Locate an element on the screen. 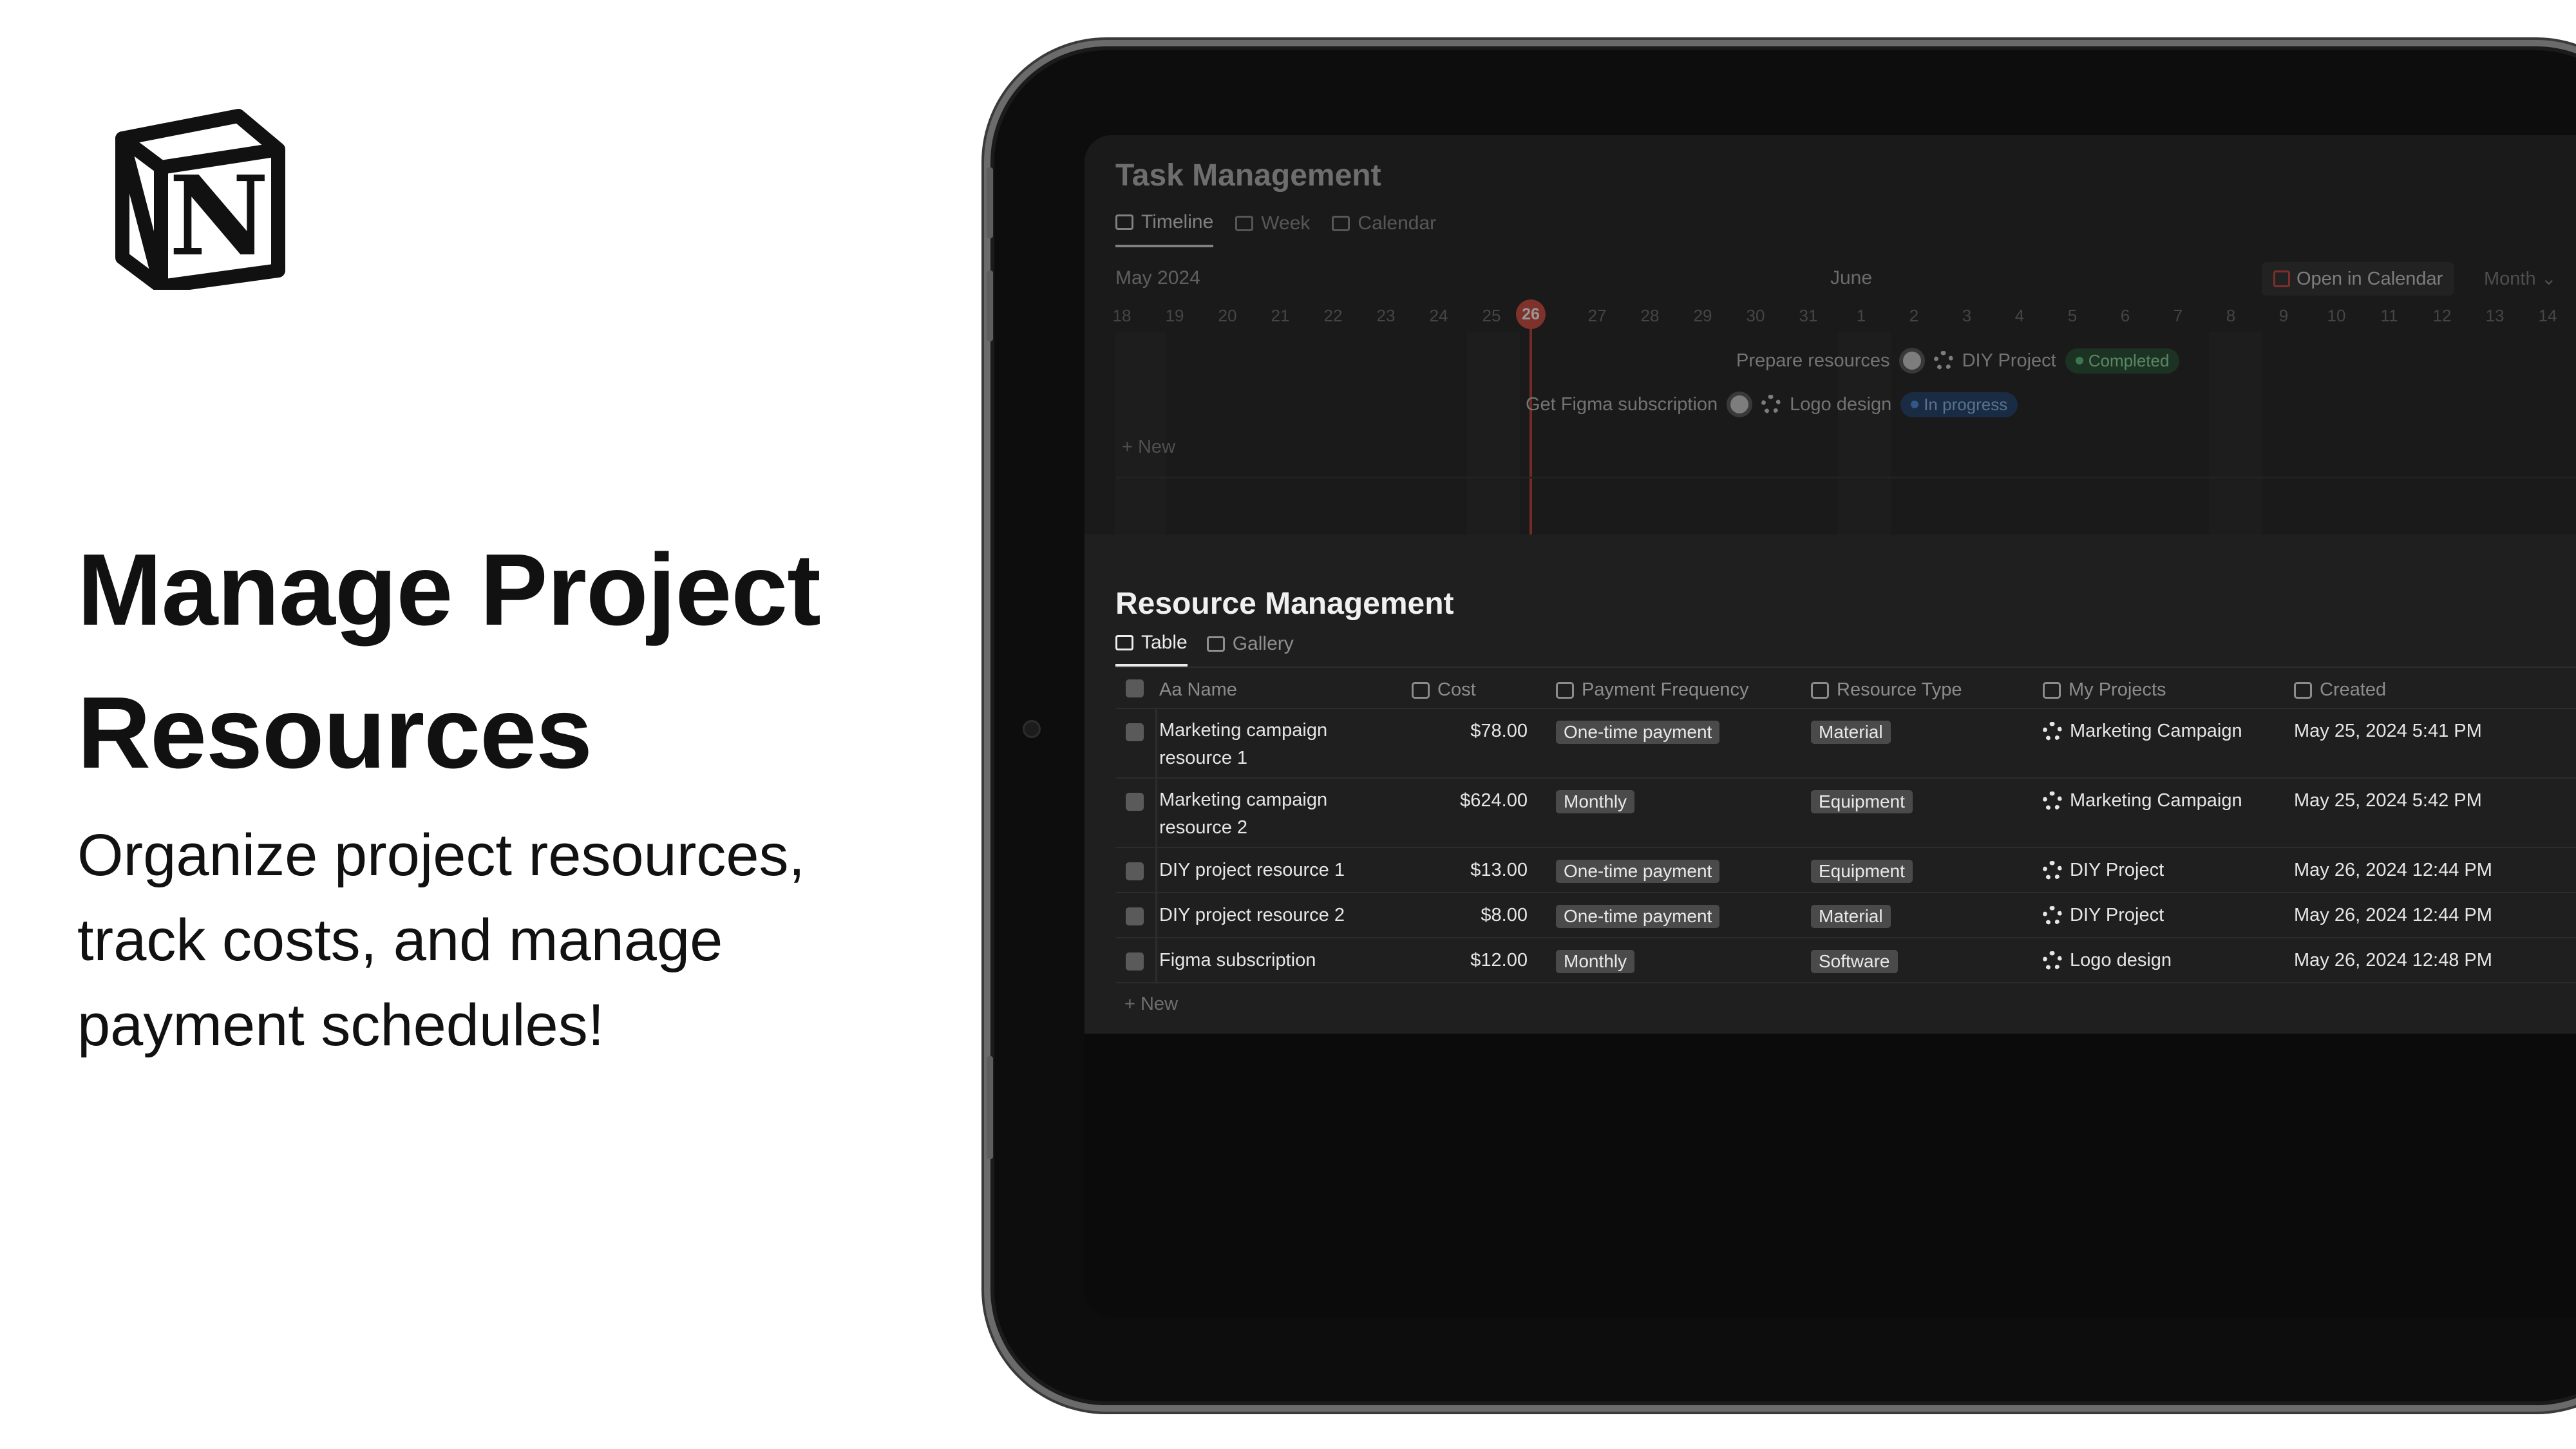 This screenshot has width=2576, height=1449. screen-empty-area is located at coordinates (1830, 1175).